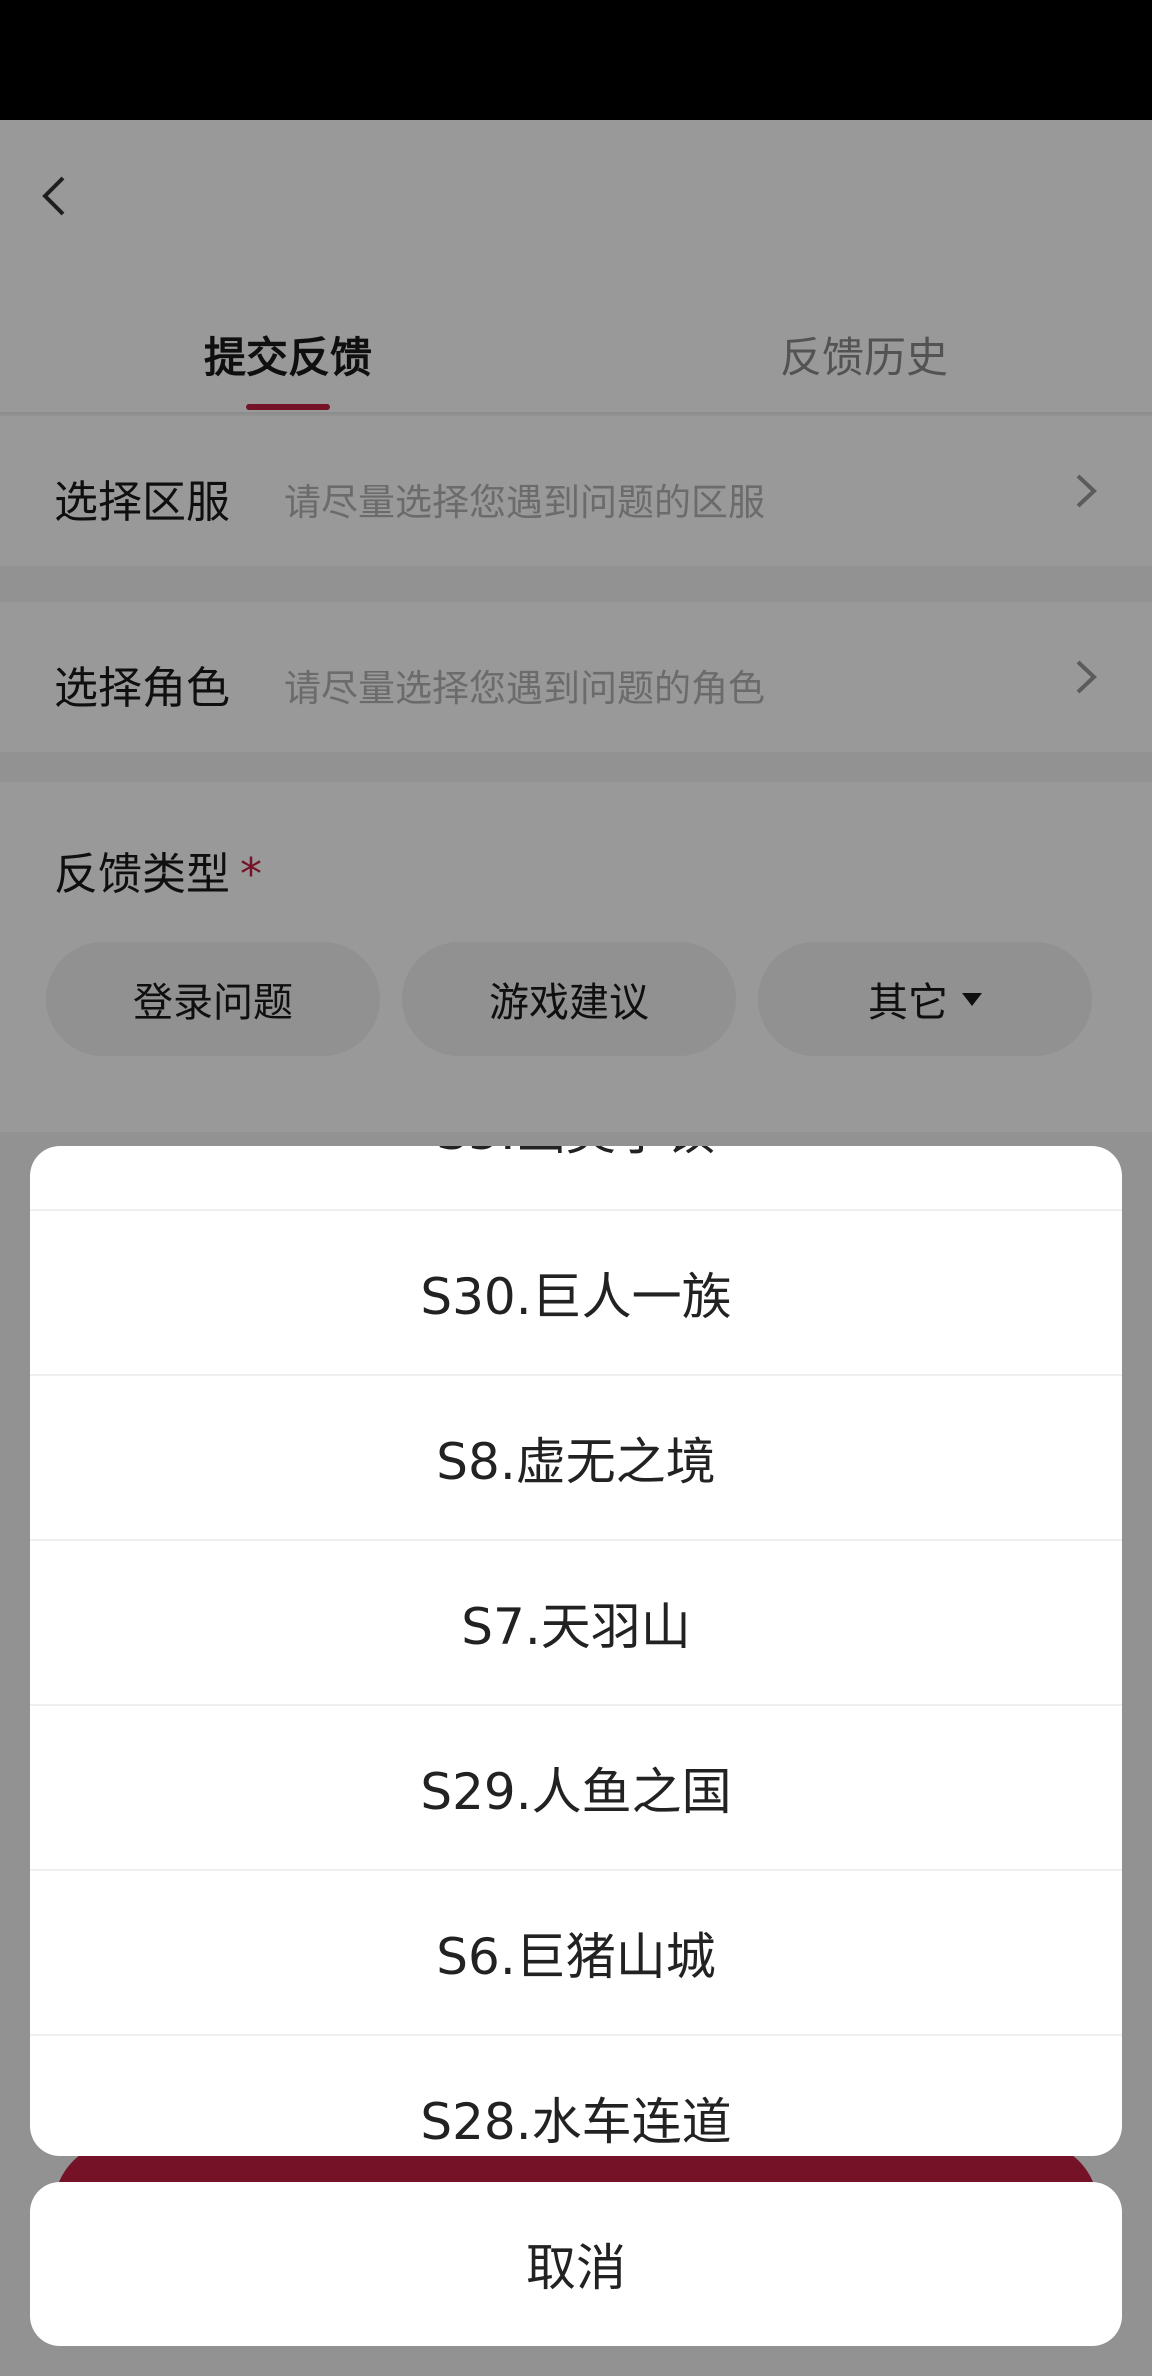  Describe the element at coordinates (576, 2264) in the screenshot. I see `cancel-button: 取消` at that location.